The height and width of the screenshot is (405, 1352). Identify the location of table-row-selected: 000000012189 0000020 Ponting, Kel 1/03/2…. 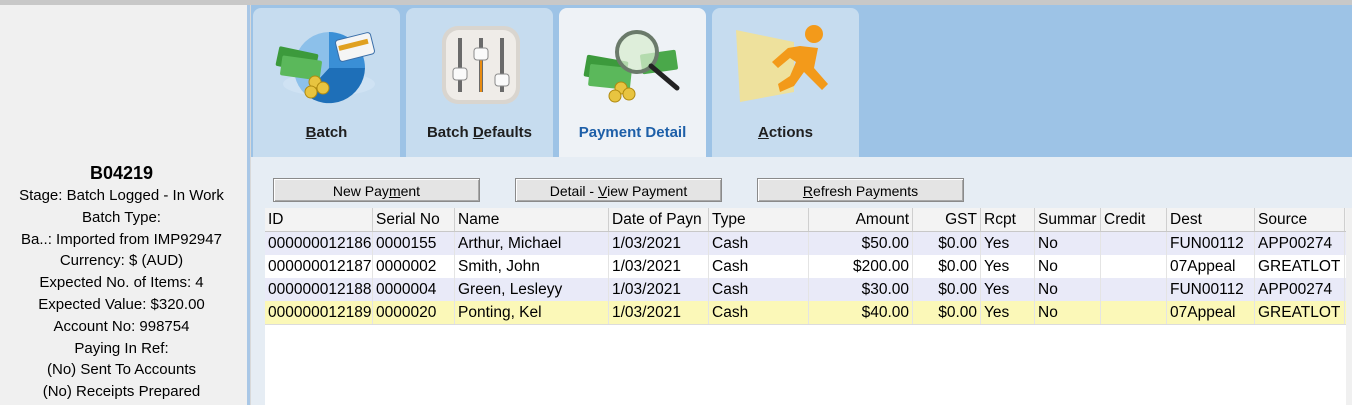
(808, 313).